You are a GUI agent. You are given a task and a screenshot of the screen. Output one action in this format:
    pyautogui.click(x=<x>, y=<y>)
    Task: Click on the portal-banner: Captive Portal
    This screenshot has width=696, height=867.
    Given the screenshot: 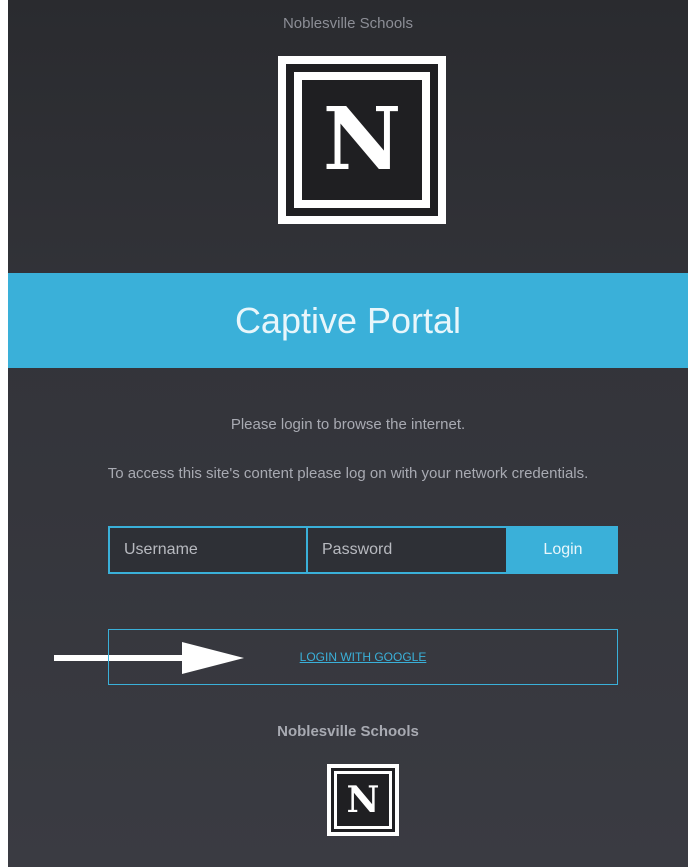 What is the action you would take?
    pyautogui.click(x=348, y=320)
    